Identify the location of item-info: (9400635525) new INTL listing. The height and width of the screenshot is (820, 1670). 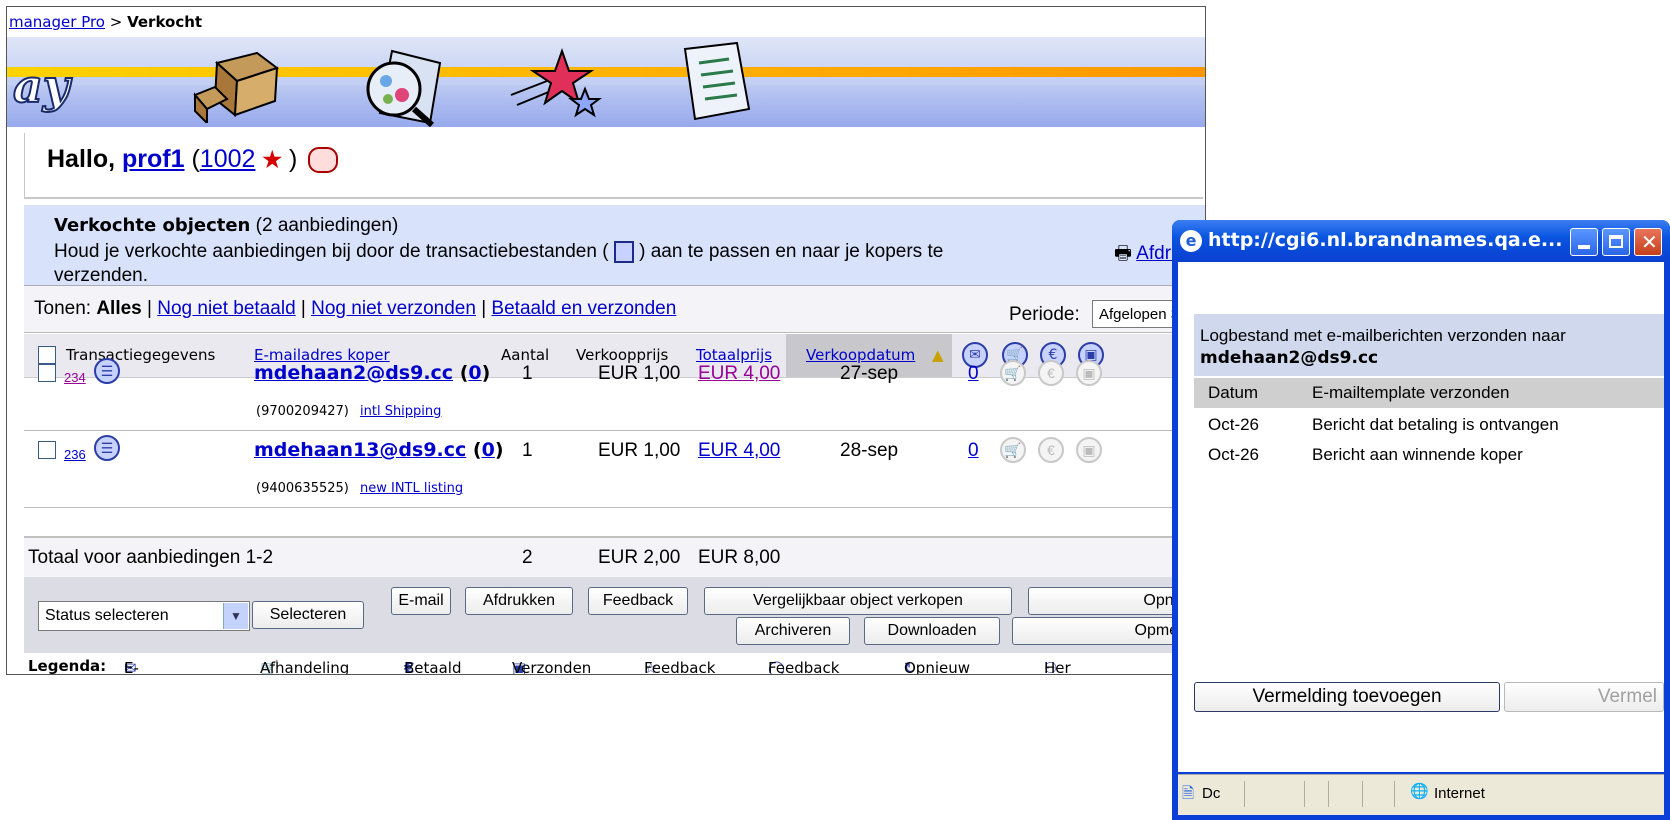
(614, 489).